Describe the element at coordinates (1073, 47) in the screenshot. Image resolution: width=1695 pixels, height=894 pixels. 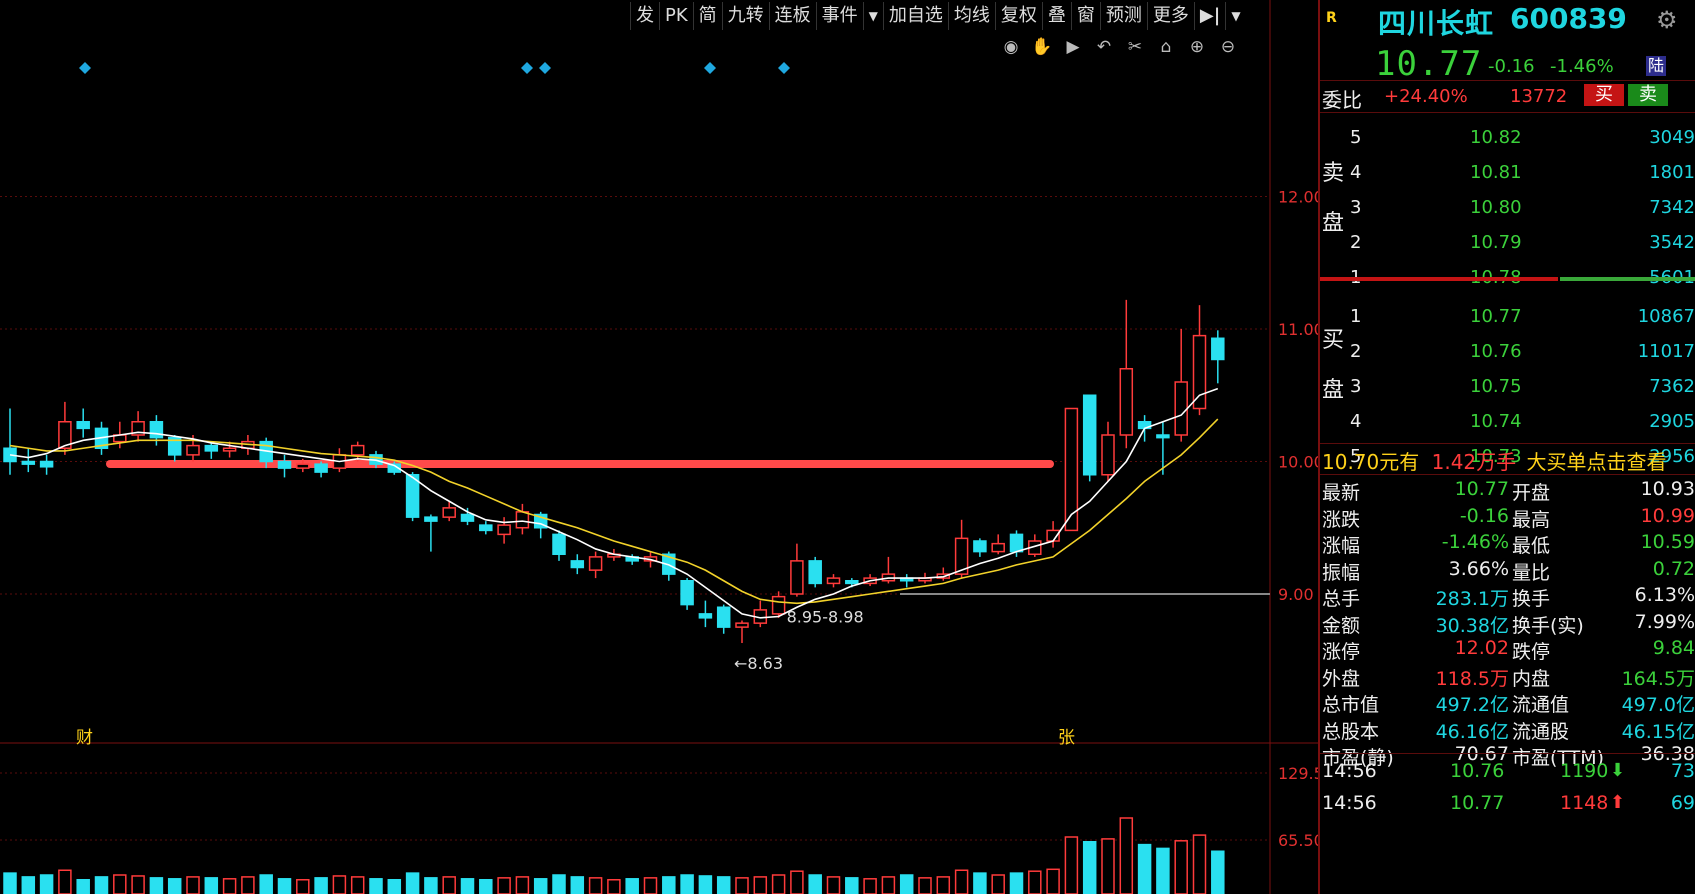
I see `play-icon: ▶` at that location.